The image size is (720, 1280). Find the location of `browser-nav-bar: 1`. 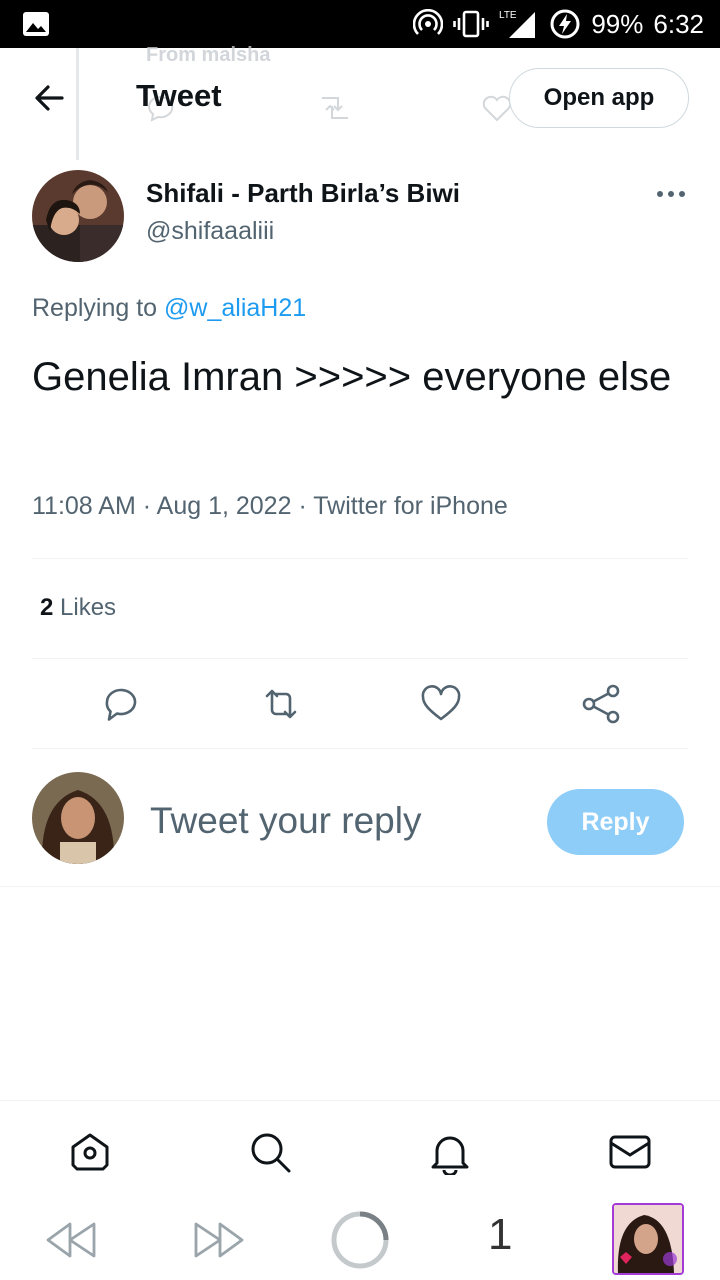

browser-nav-bar: 1 is located at coordinates (360, 1240).